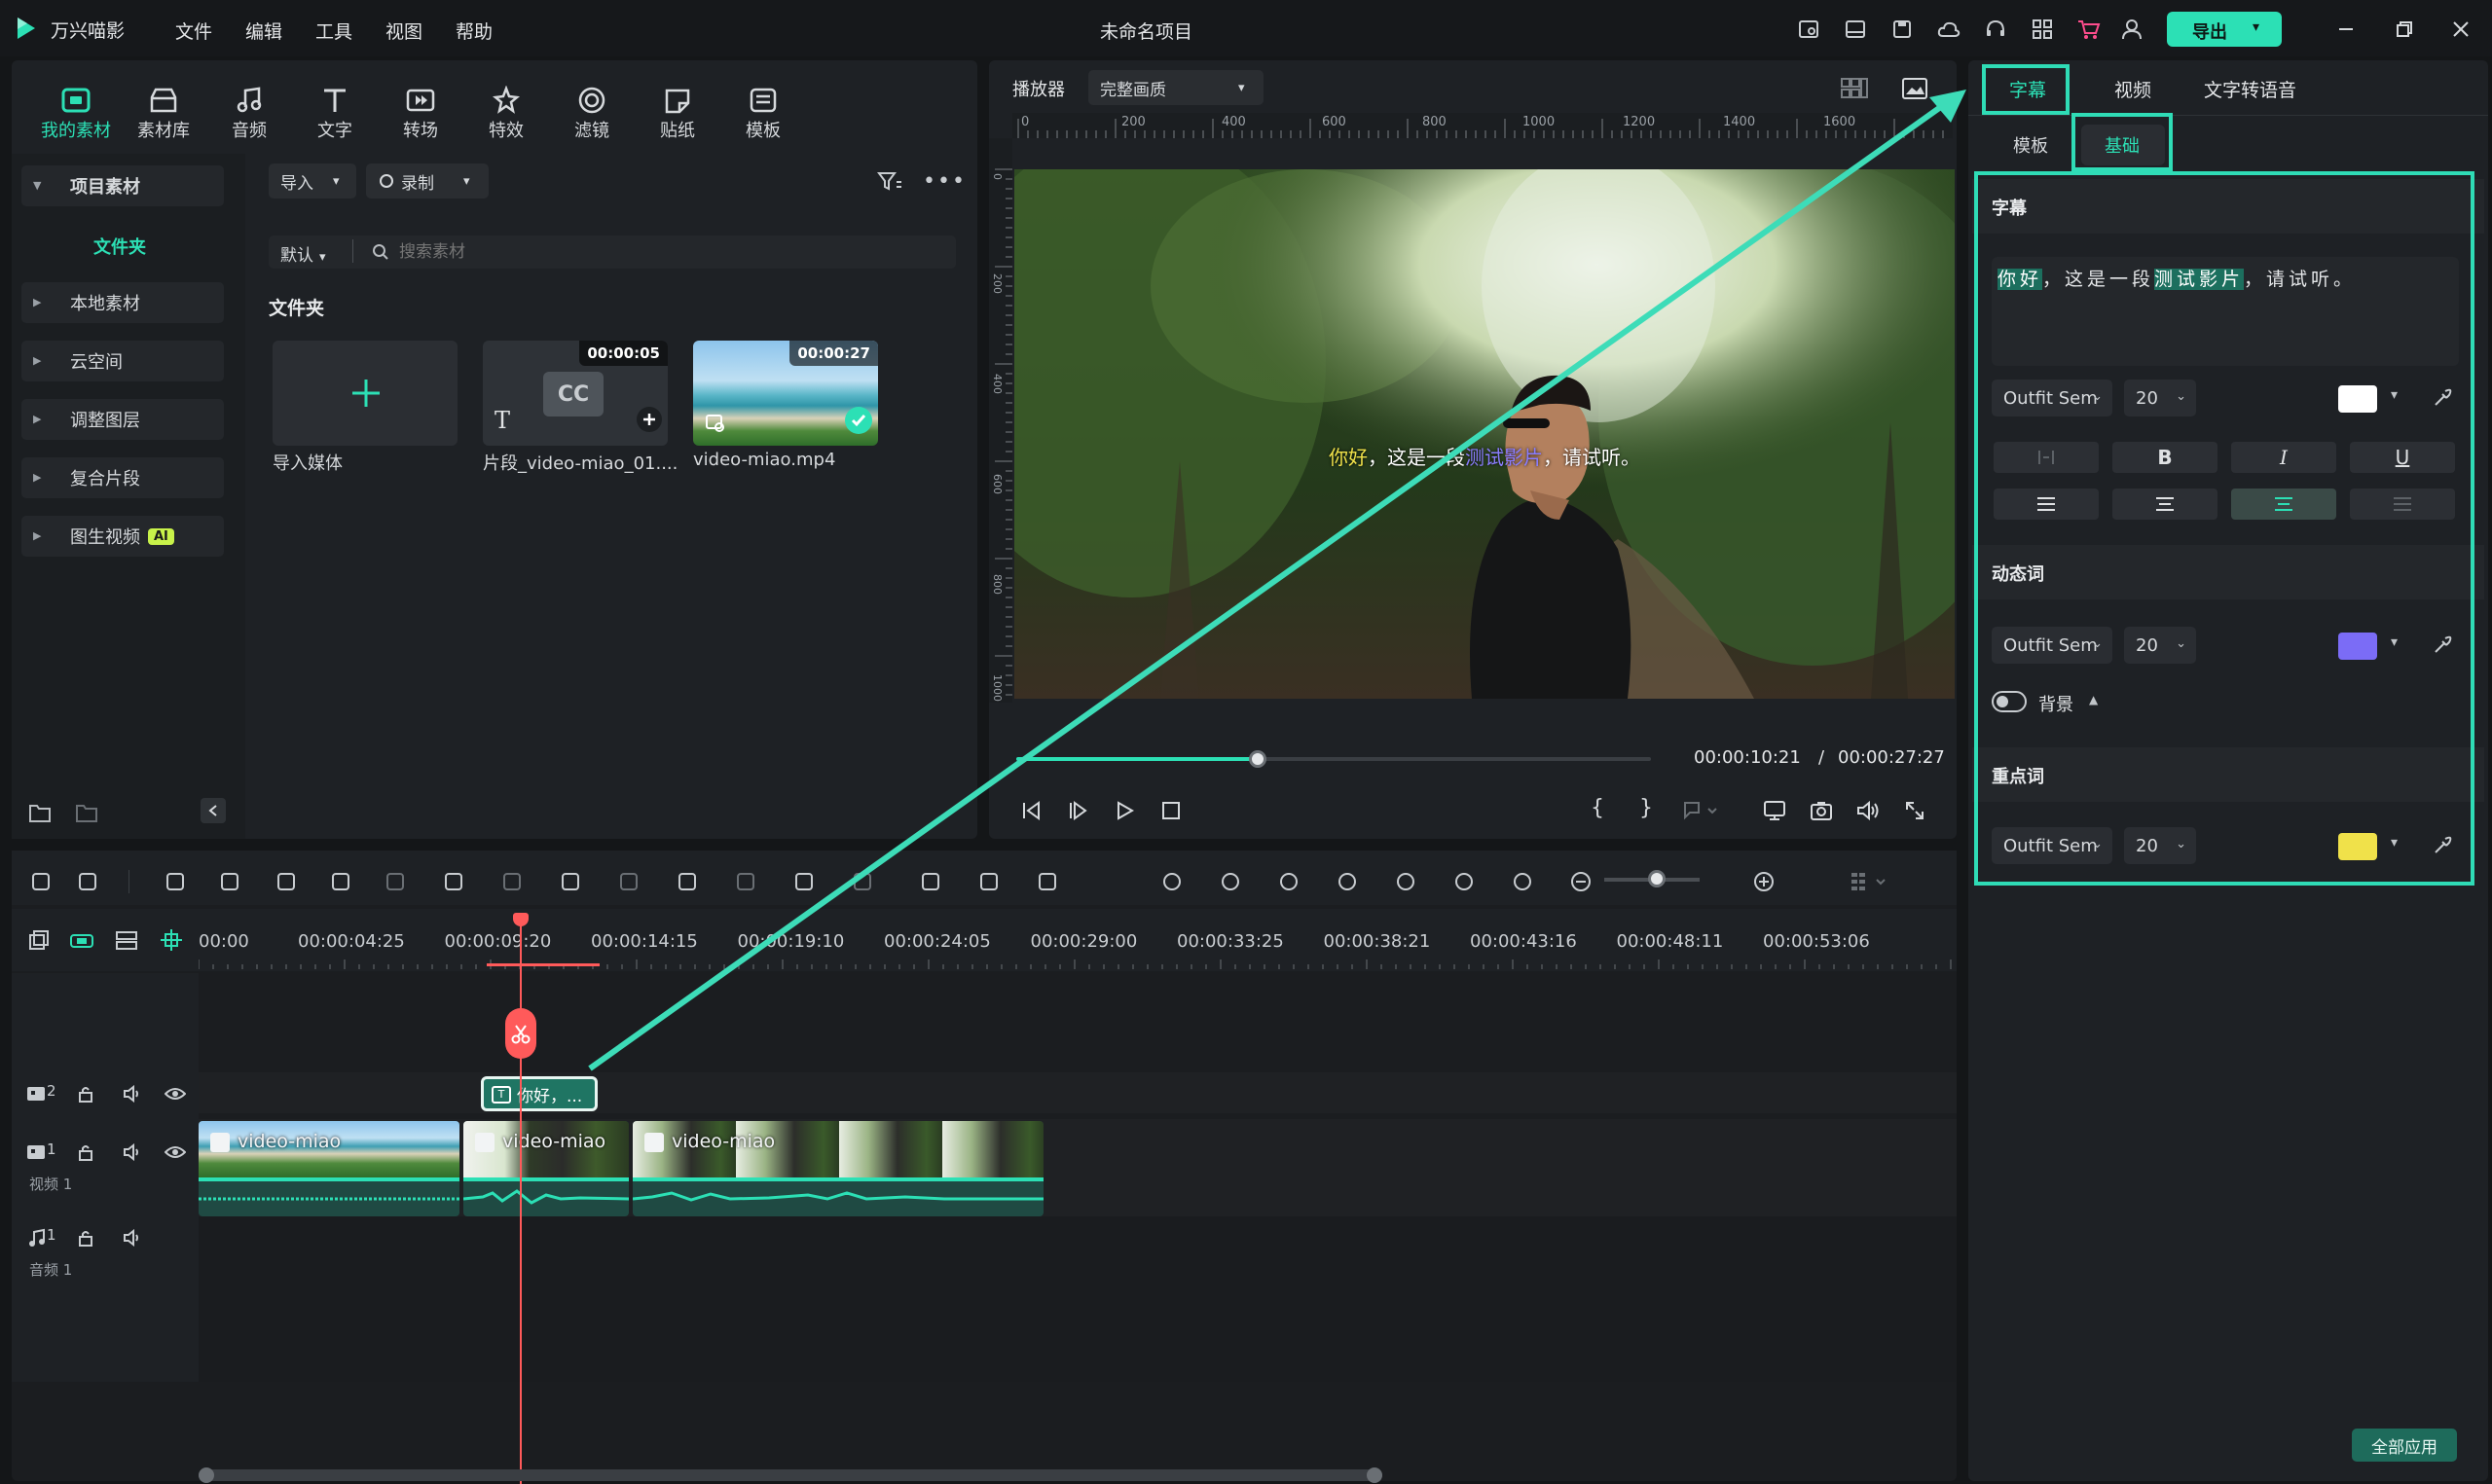 This screenshot has height=1484, width=2492. What do you see at coordinates (1763, 881) in the screenshot?
I see `zoom-in-icon` at bounding box center [1763, 881].